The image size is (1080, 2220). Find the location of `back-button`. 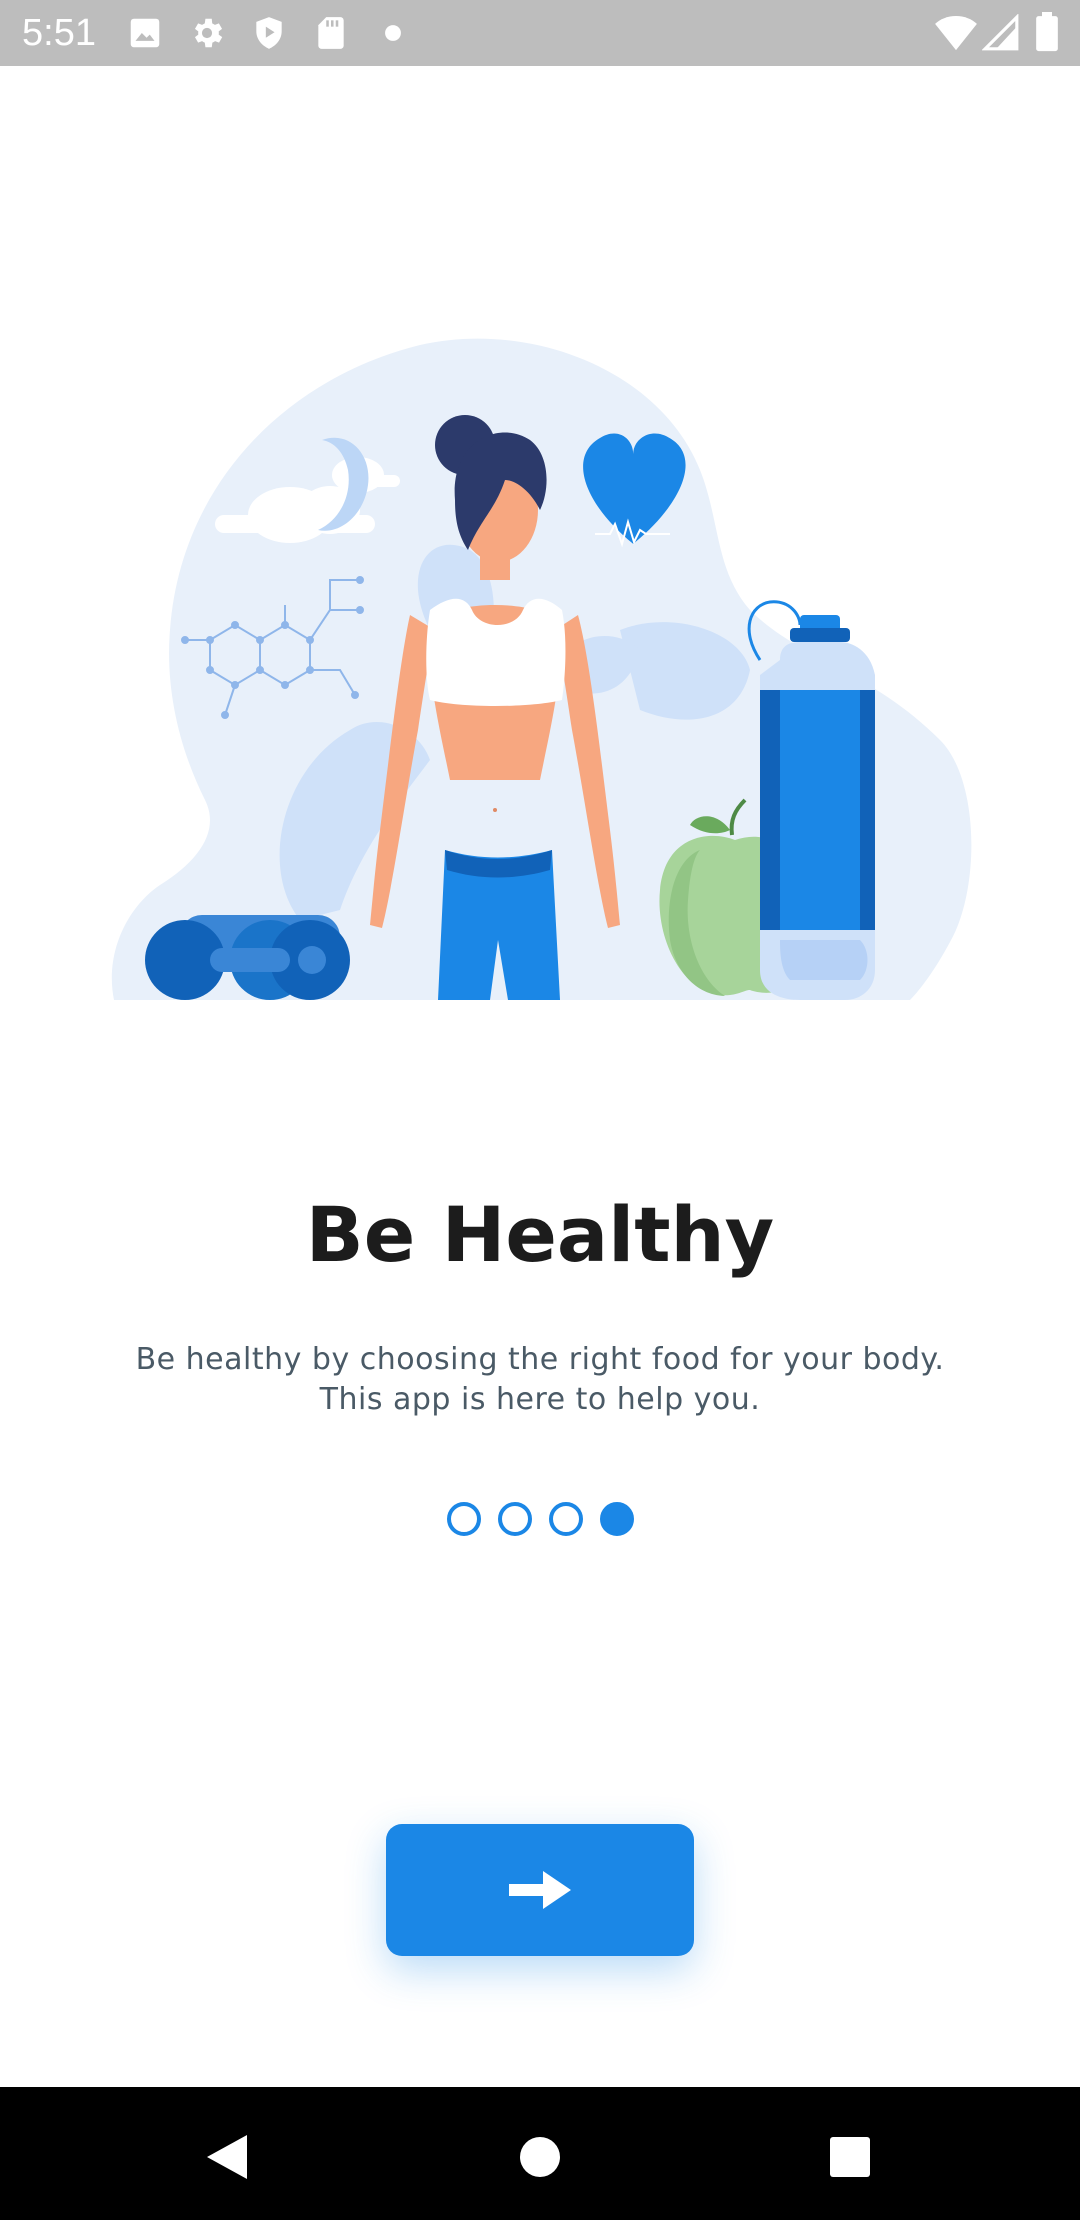

back-button is located at coordinates (226, 2157).